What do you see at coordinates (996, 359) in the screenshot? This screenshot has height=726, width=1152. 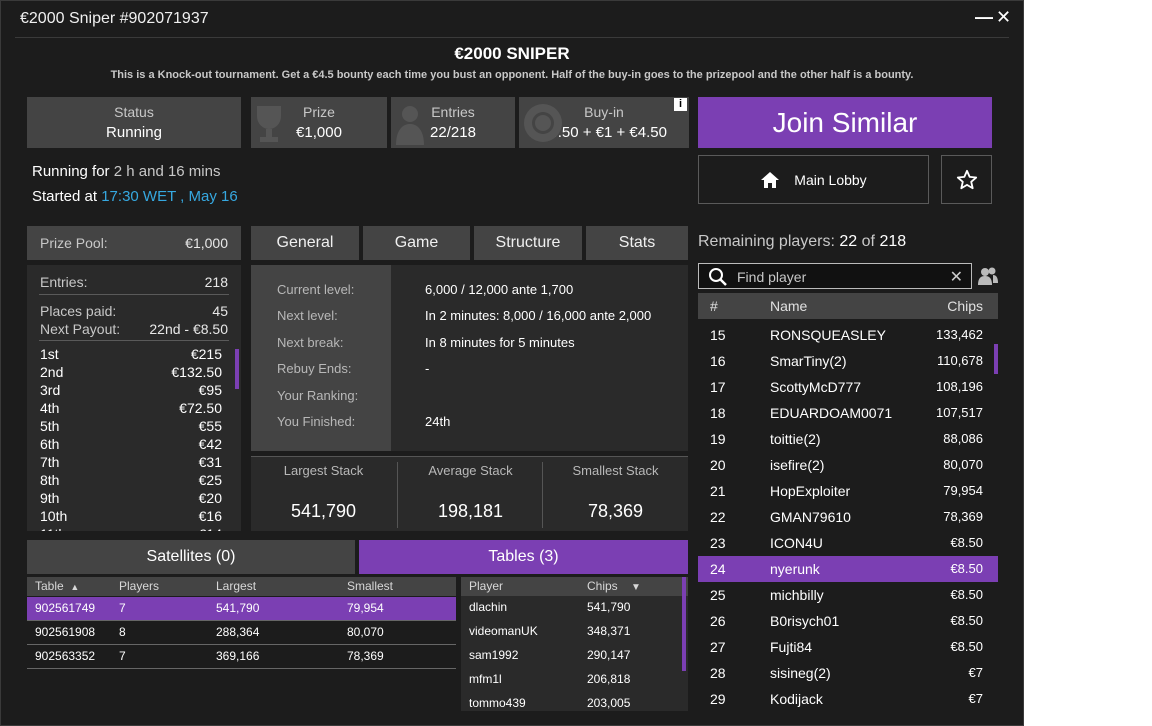 I see `players-scrollbar` at bounding box center [996, 359].